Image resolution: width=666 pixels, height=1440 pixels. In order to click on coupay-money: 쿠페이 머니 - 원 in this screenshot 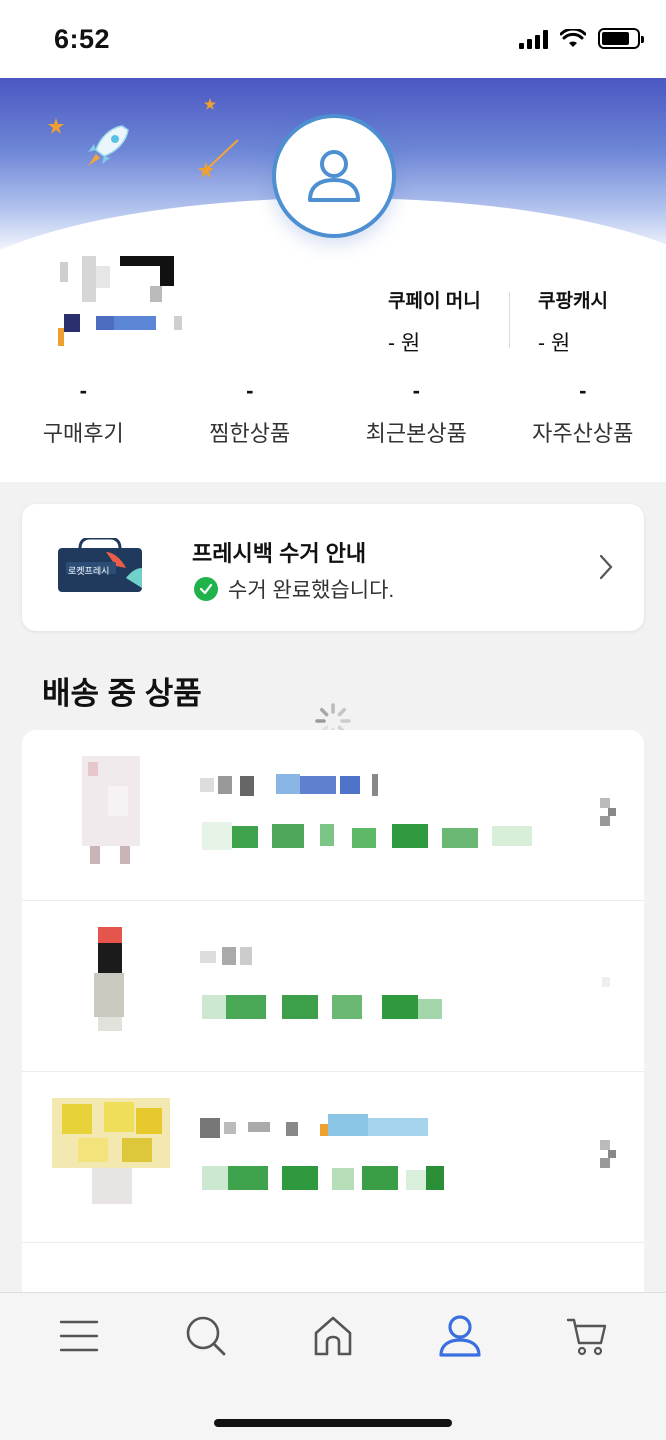, I will do `click(434, 321)`.